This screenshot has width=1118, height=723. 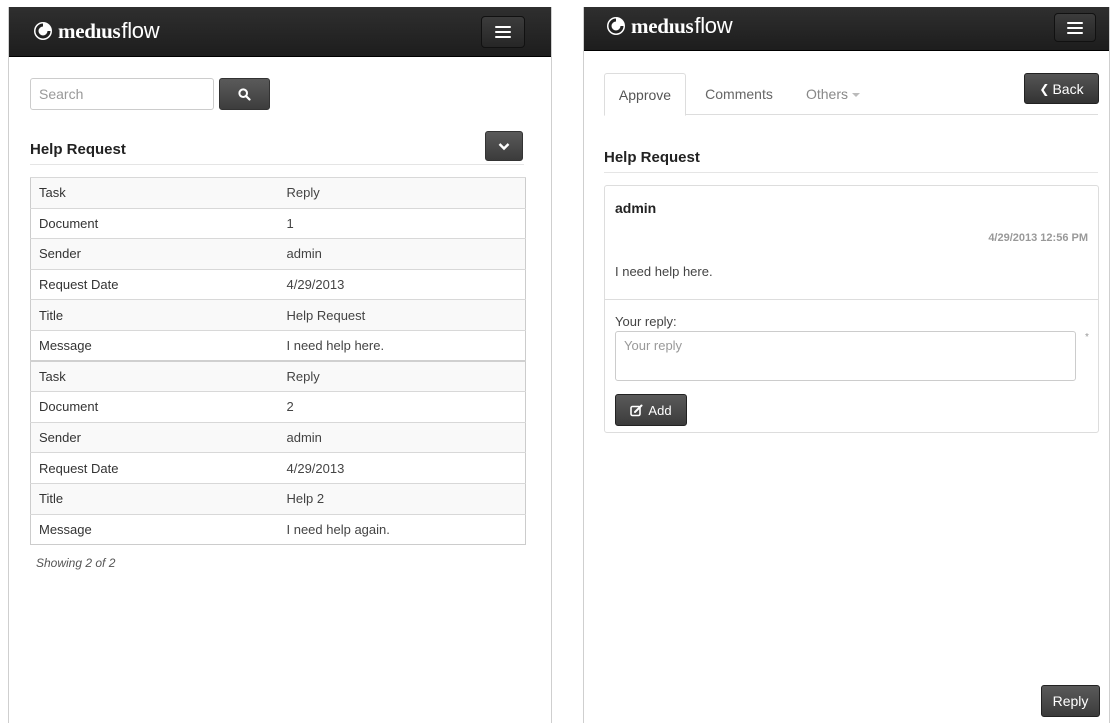 I want to click on table-row: Title Help Request, so click(x=278, y=315).